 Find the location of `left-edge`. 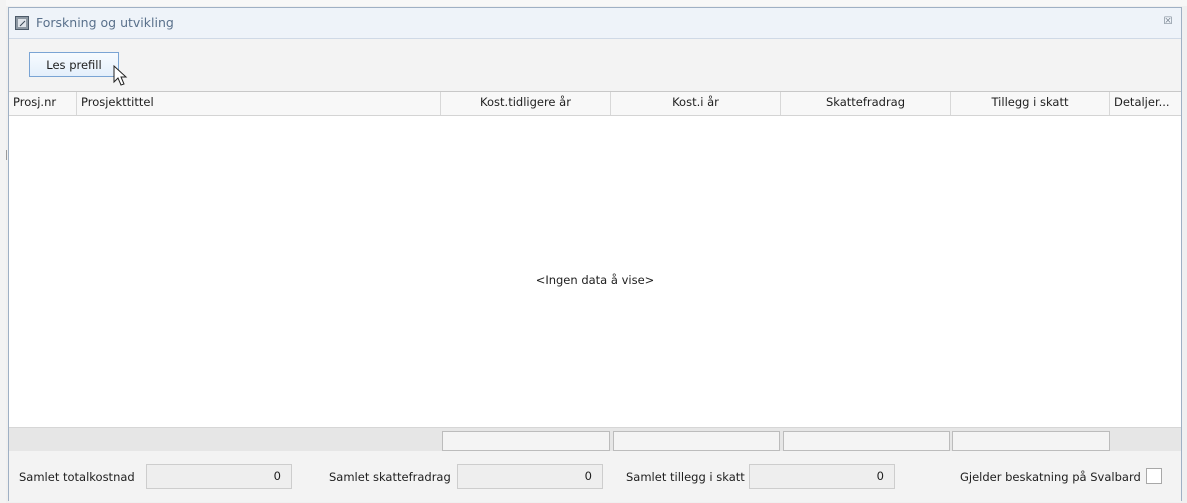

left-edge is located at coordinates (3, 251).